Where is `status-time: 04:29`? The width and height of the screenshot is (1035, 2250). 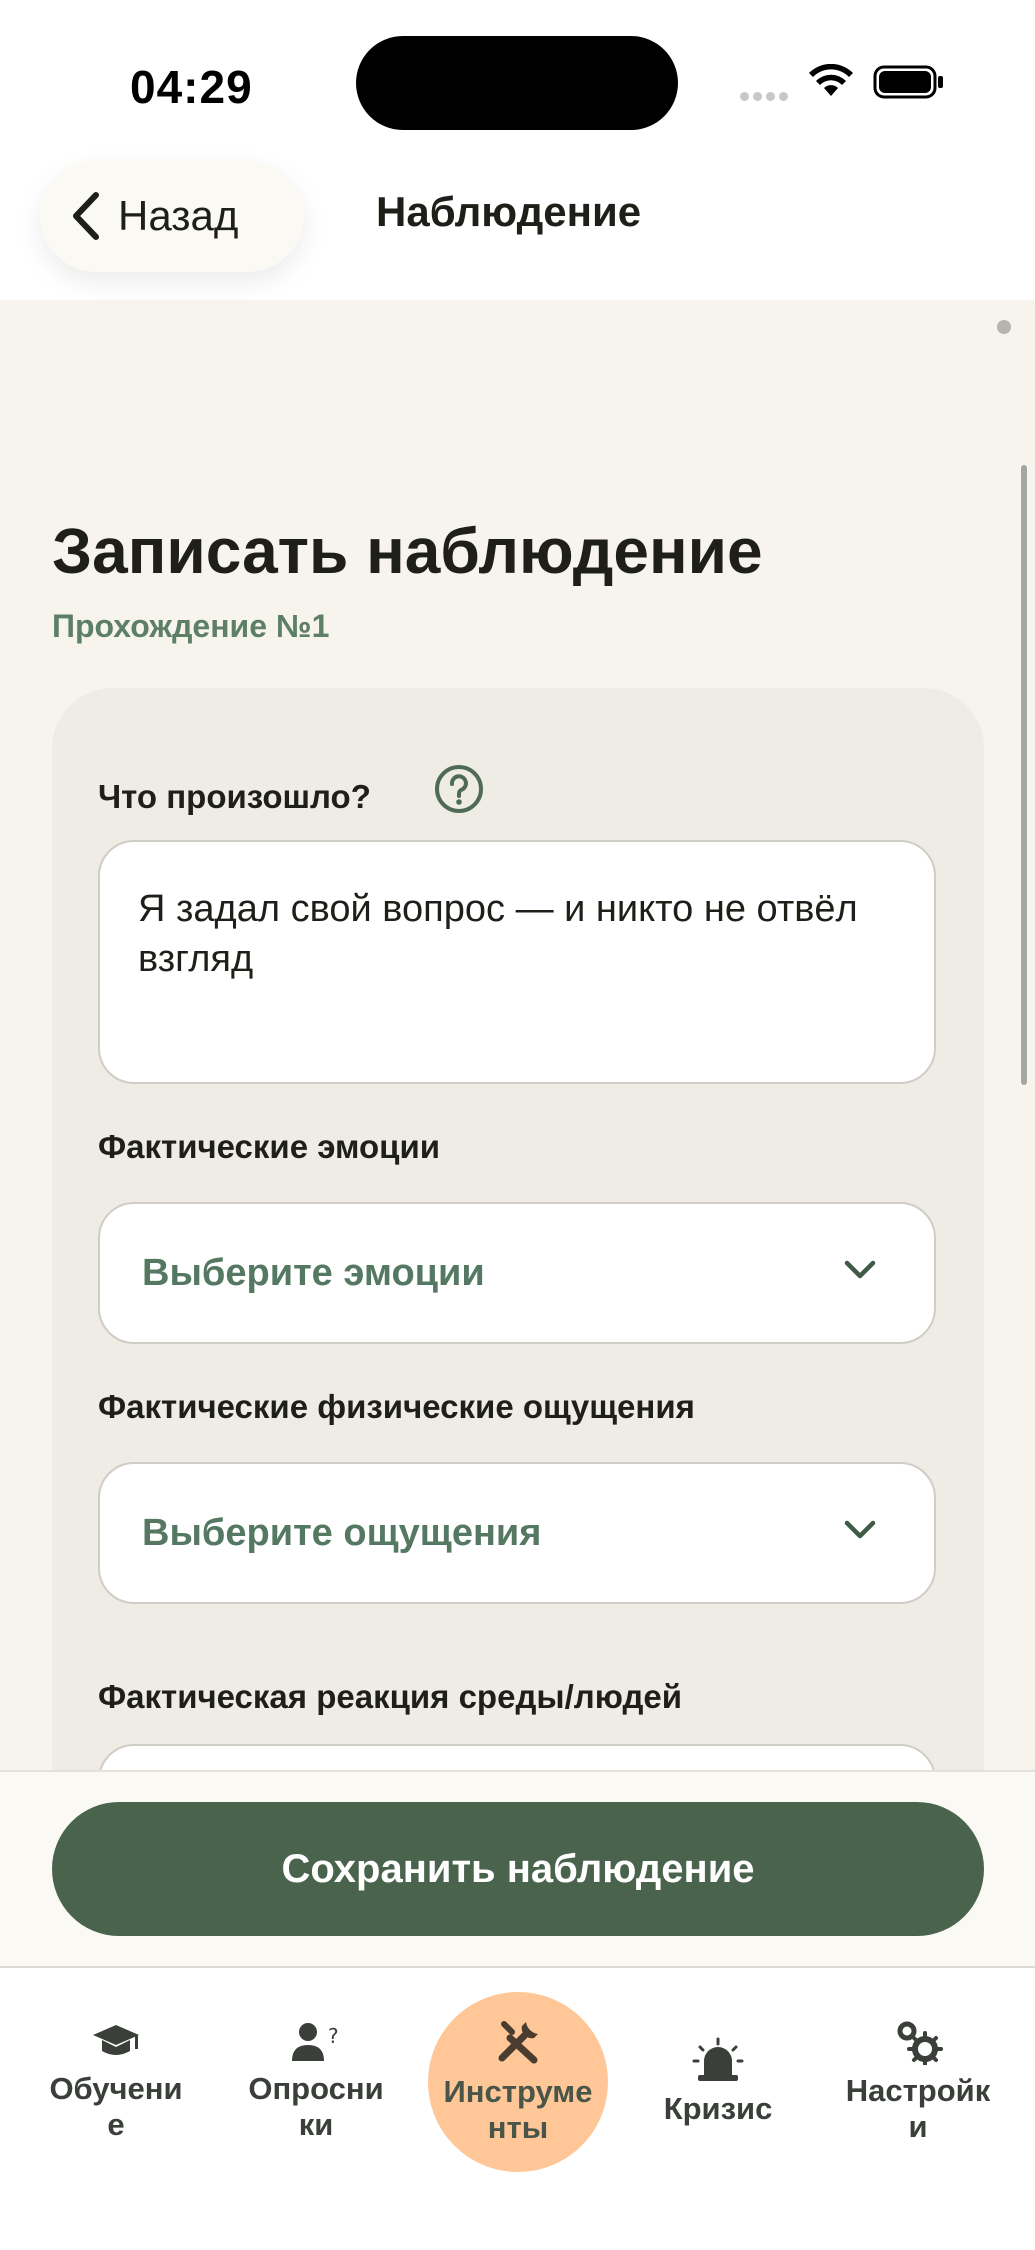
status-time: 04:29 is located at coordinates (191, 87).